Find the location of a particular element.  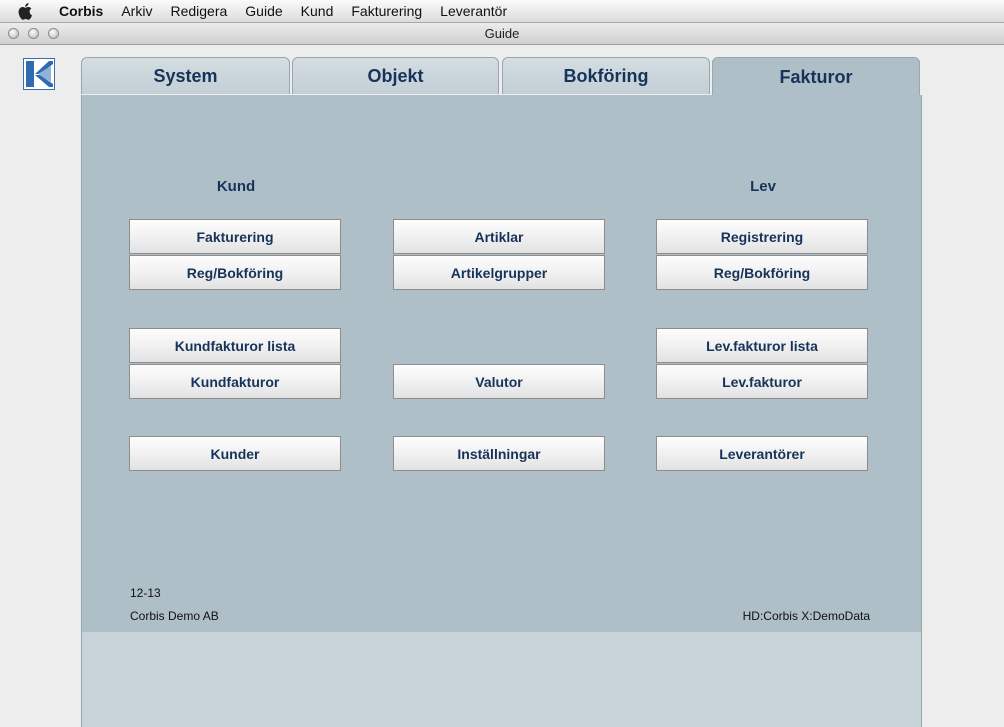

levfakturor-lista-button: Lev.fakturor lista is located at coordinates (762, 345).